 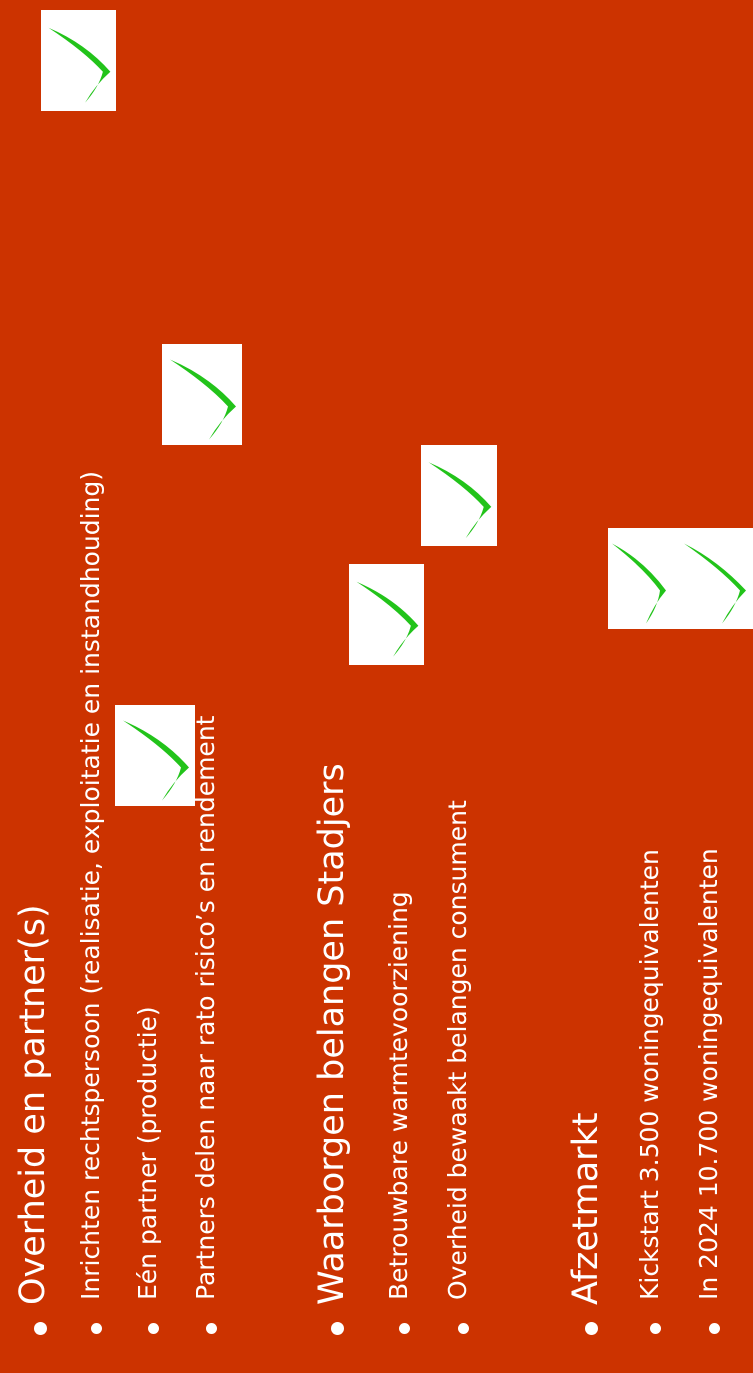 What do you see at coordinates (586, 1208) in the screenshot?
I see `section-heading: Afzetmarkt` at bounding box center [586, 1208].